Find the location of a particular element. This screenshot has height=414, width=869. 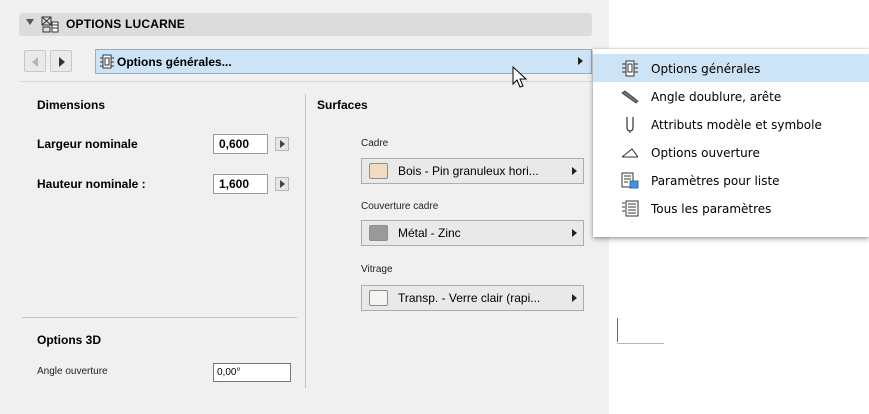

options-3d-title: Options 3D is located at coordinates (69, 340).